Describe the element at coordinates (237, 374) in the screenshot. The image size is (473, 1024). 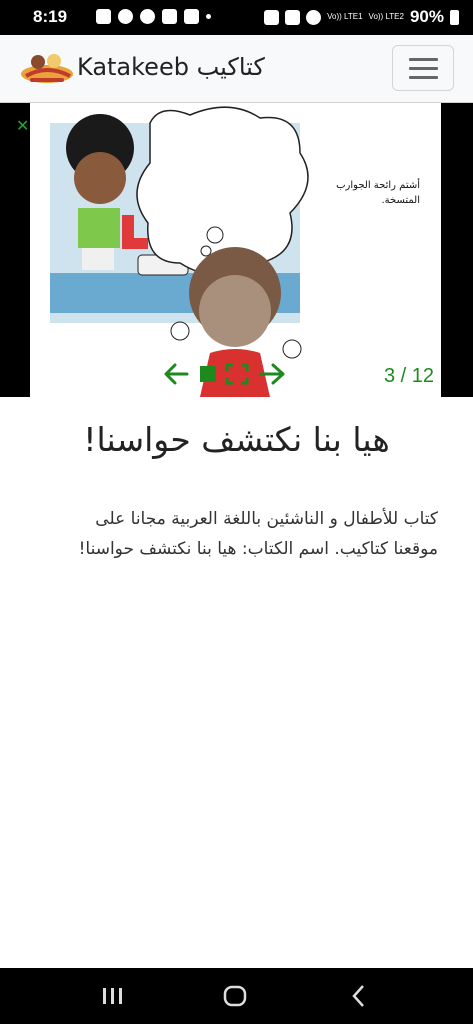
I see `fullscreen-icon` at that location.